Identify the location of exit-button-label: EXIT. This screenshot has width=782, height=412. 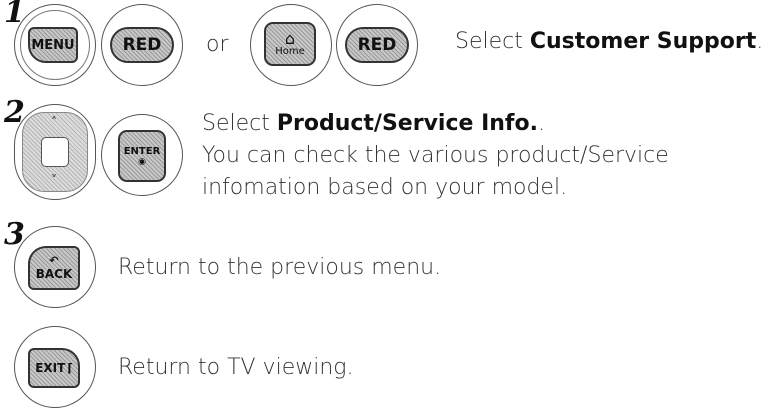
(50, 368).